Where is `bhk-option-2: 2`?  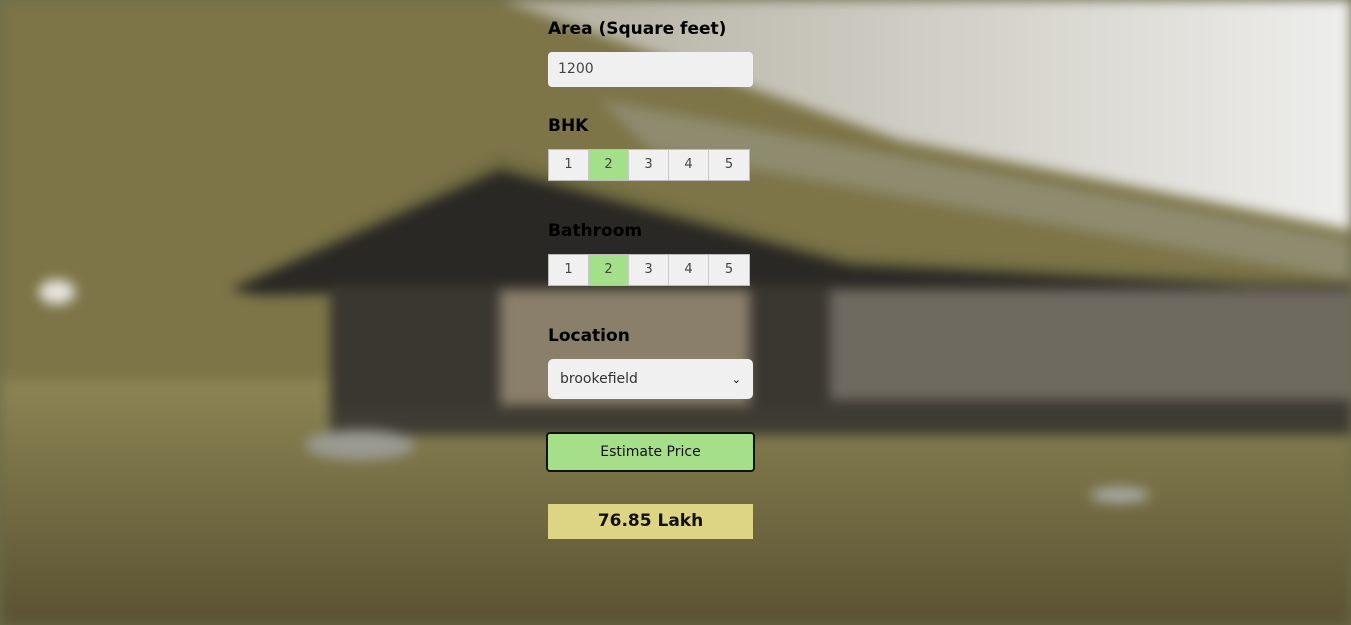
bhk-option-2: 2 is located at coordinates (609, 165).